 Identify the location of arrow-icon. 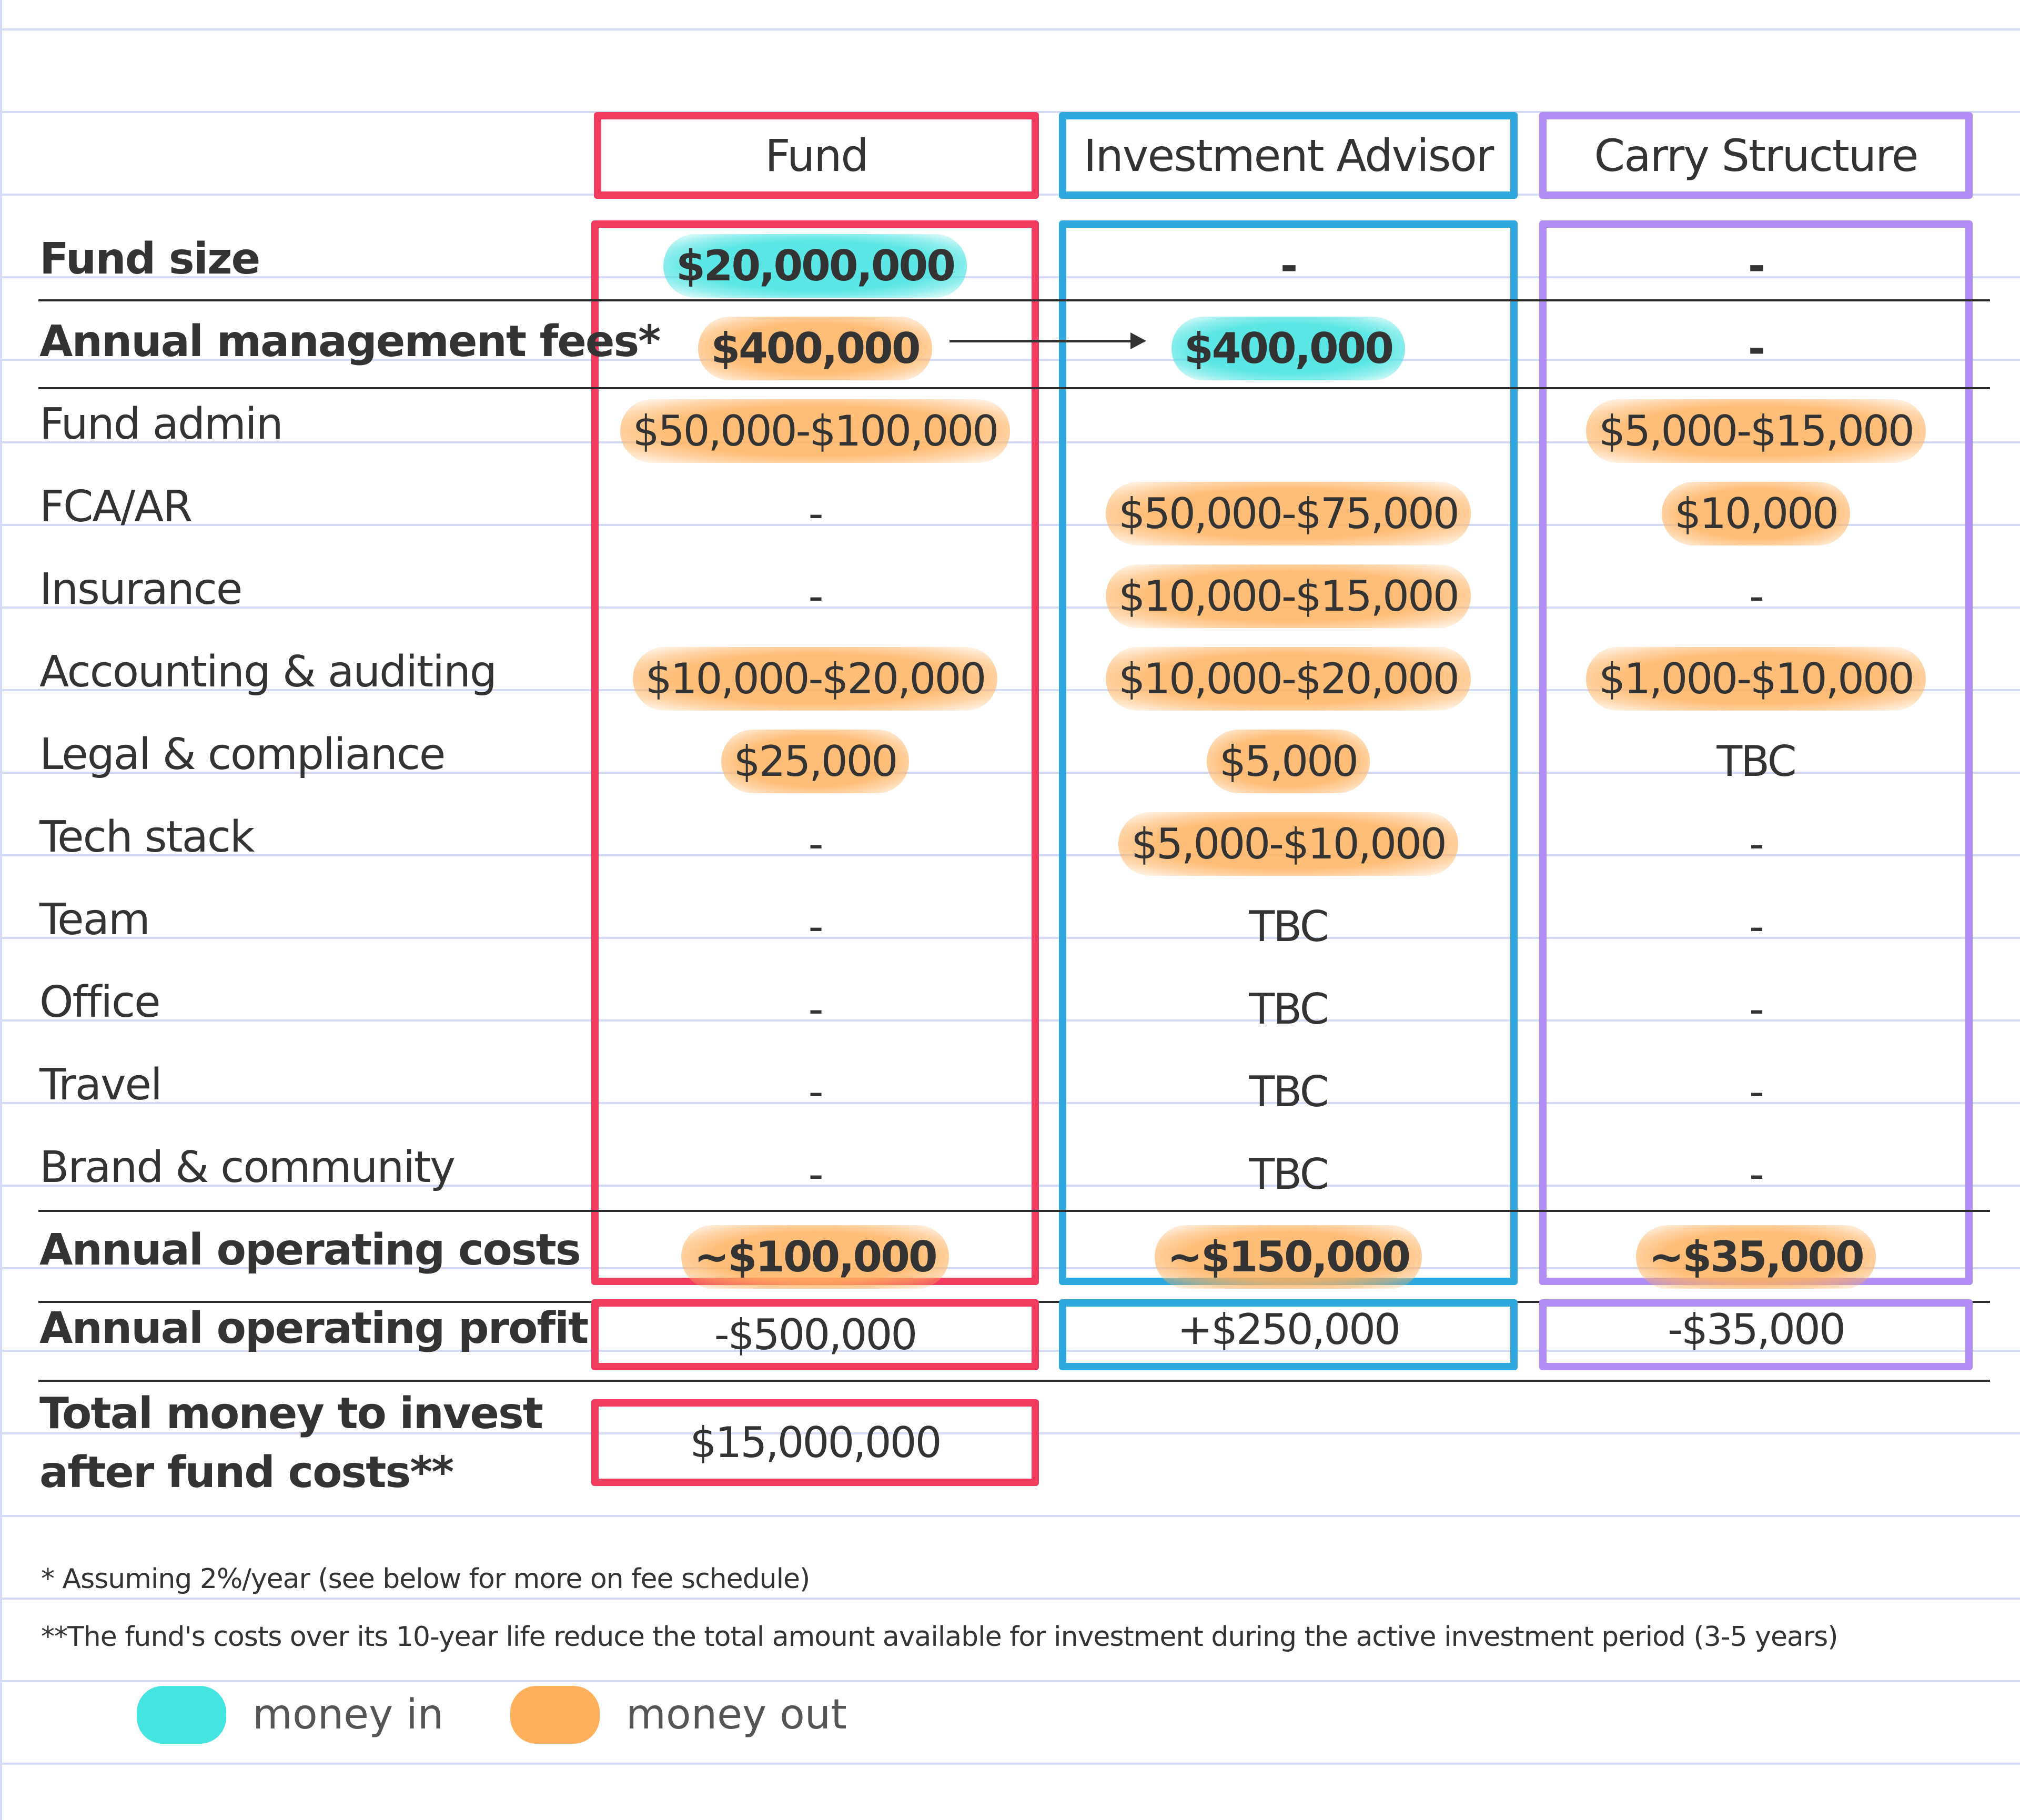
(1048, 340).